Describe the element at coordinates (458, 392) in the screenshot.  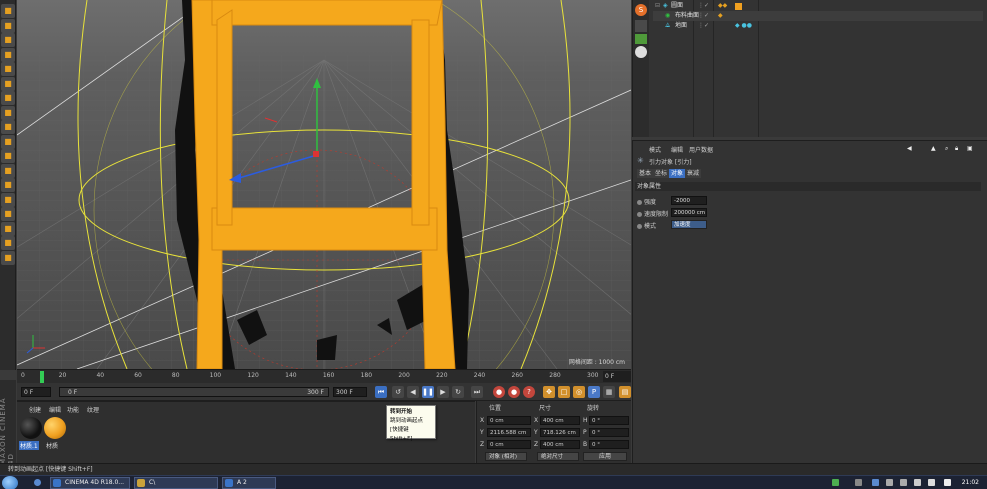
I see `step-forward-icon: ↻` at that location.